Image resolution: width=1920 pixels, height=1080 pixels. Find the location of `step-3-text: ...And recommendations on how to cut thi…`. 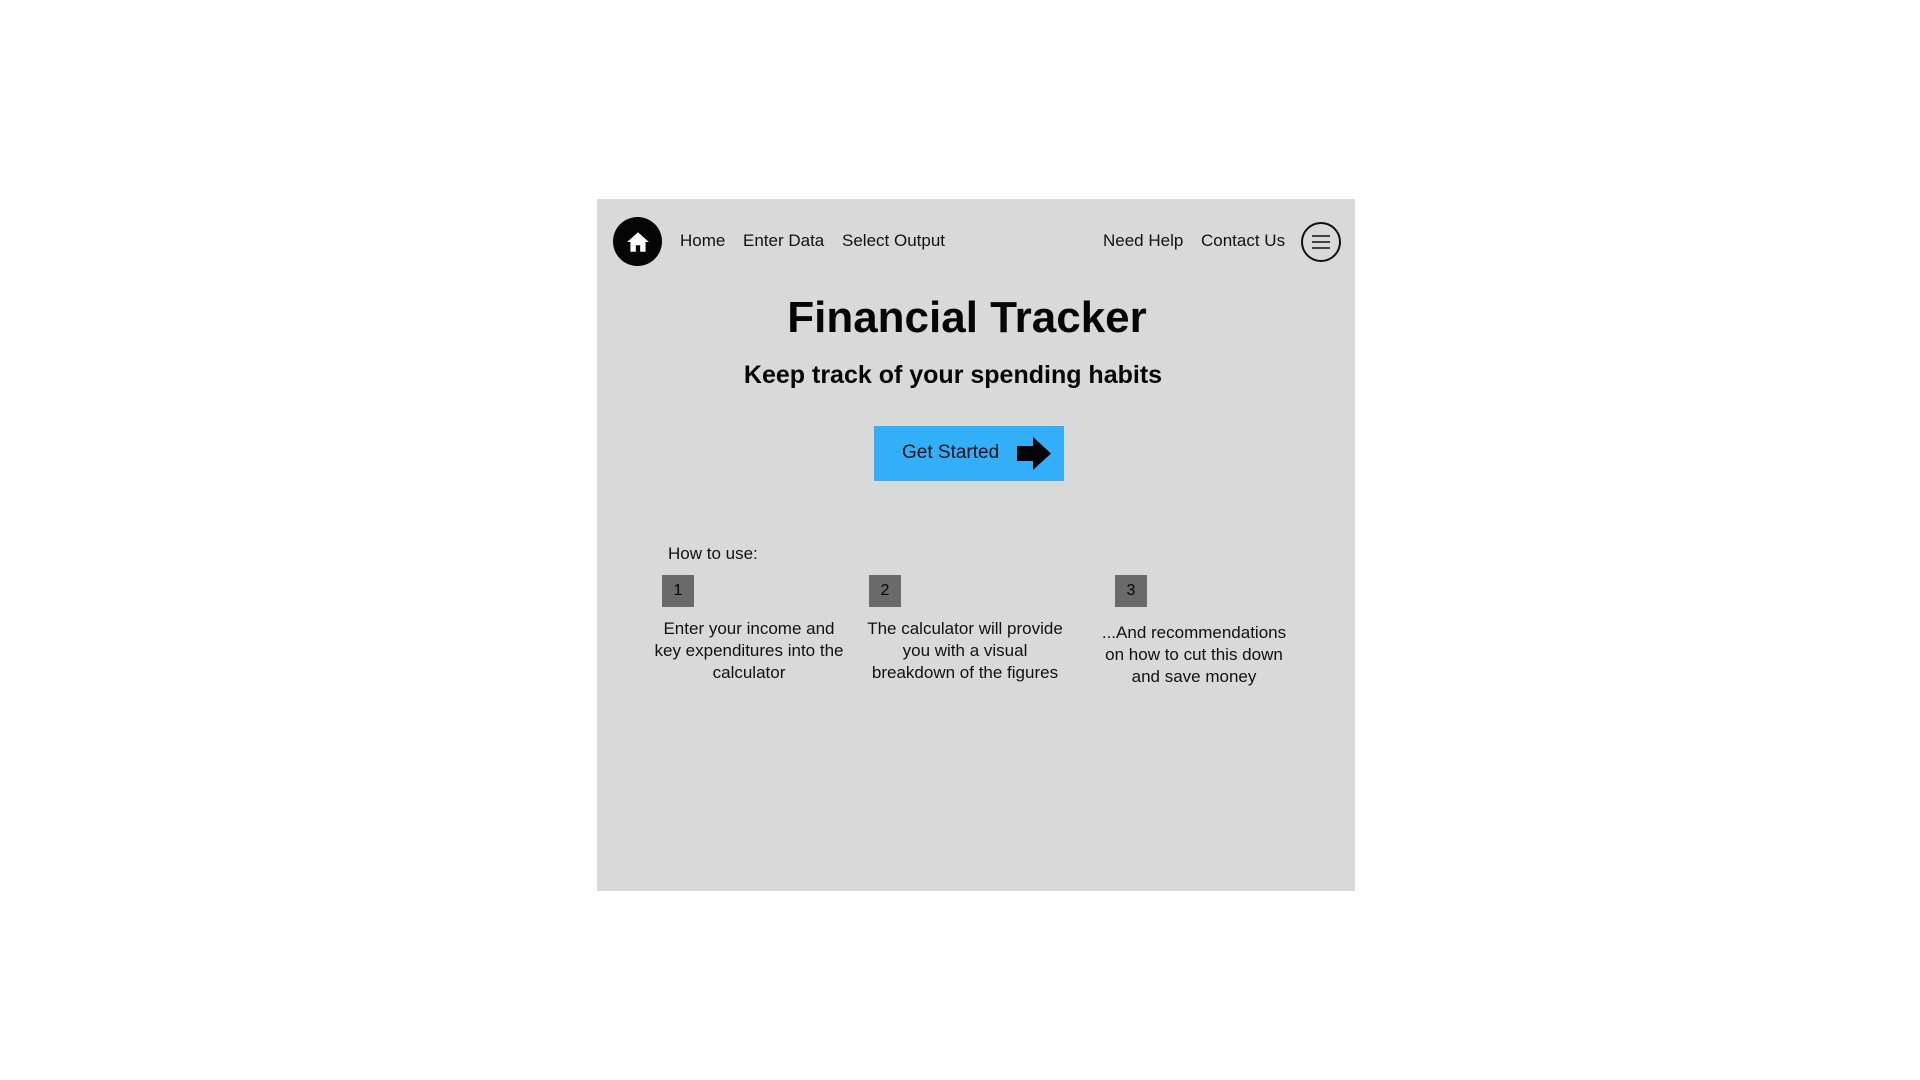

step-3-text: ...And recommendations on how to cut thi… is located at coordinates (1194, 654).